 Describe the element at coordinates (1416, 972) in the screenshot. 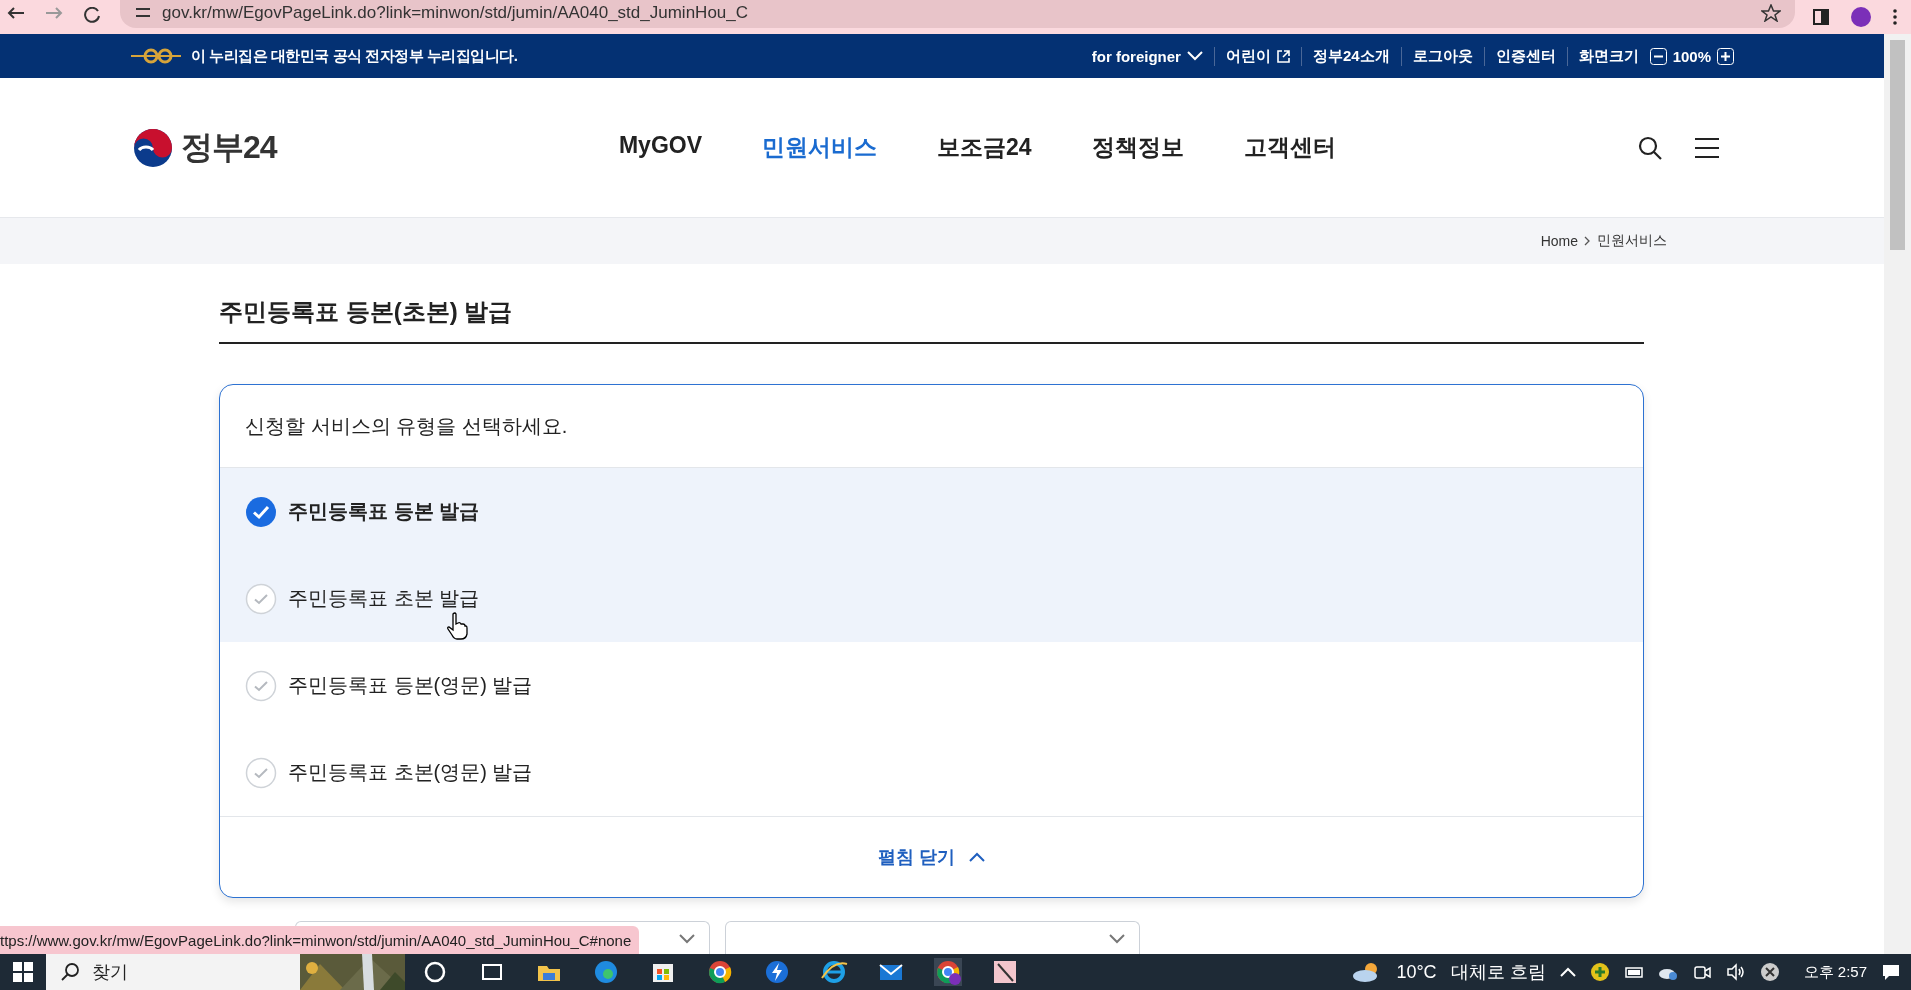

I see `temperature: 10°C` at that location.